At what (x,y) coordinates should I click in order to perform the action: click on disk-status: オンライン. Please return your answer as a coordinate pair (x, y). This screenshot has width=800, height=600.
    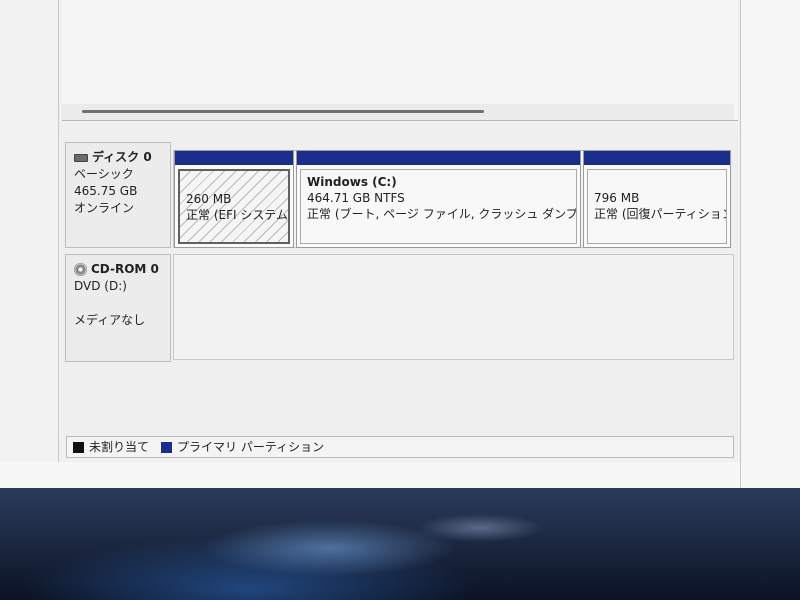
    Looking at the image, I should click on (104, 208).